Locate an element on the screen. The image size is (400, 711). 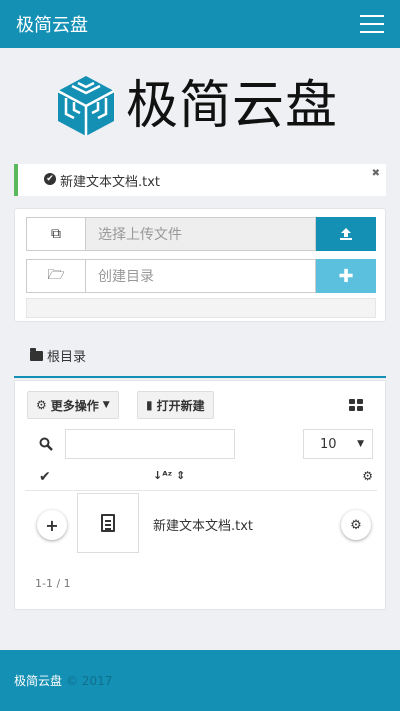
tab-root: 根目录 is located at coordinates (58, 355).